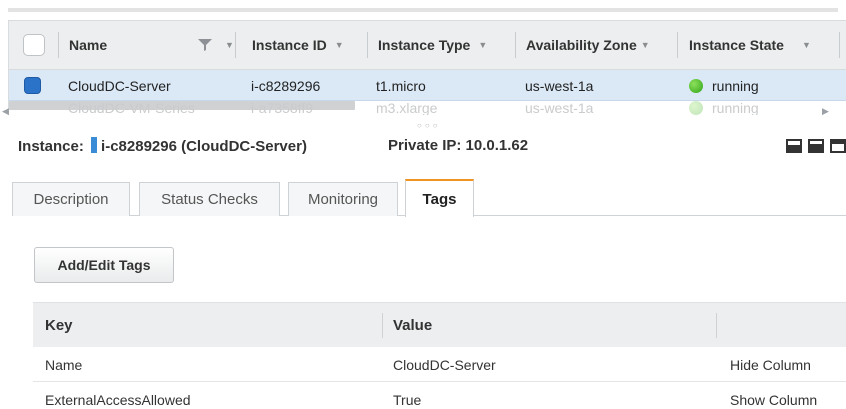 Image resolution: width=846 pixels, height=409 pixels. I want to click on column-header-instance-id: Instance ID ▼, so click(298, 45).